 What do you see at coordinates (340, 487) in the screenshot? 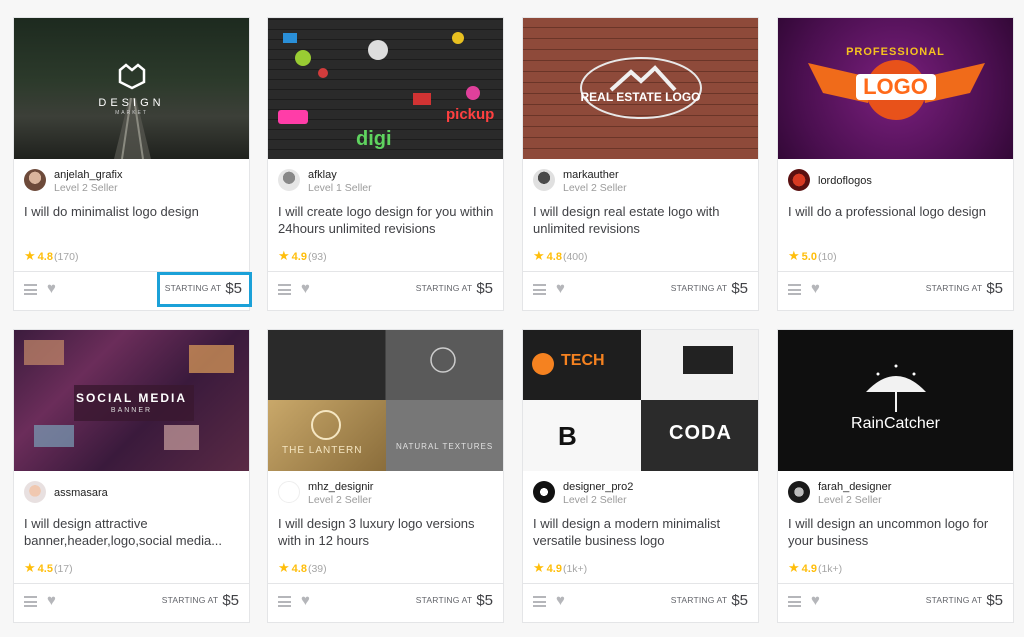
I see `seller-name: mhz_designir` at bounding box center [340, 487].